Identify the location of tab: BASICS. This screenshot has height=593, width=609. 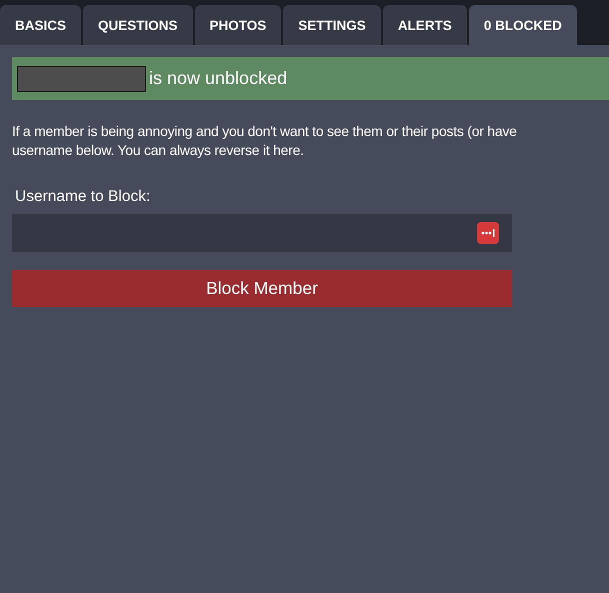
(41, 25).